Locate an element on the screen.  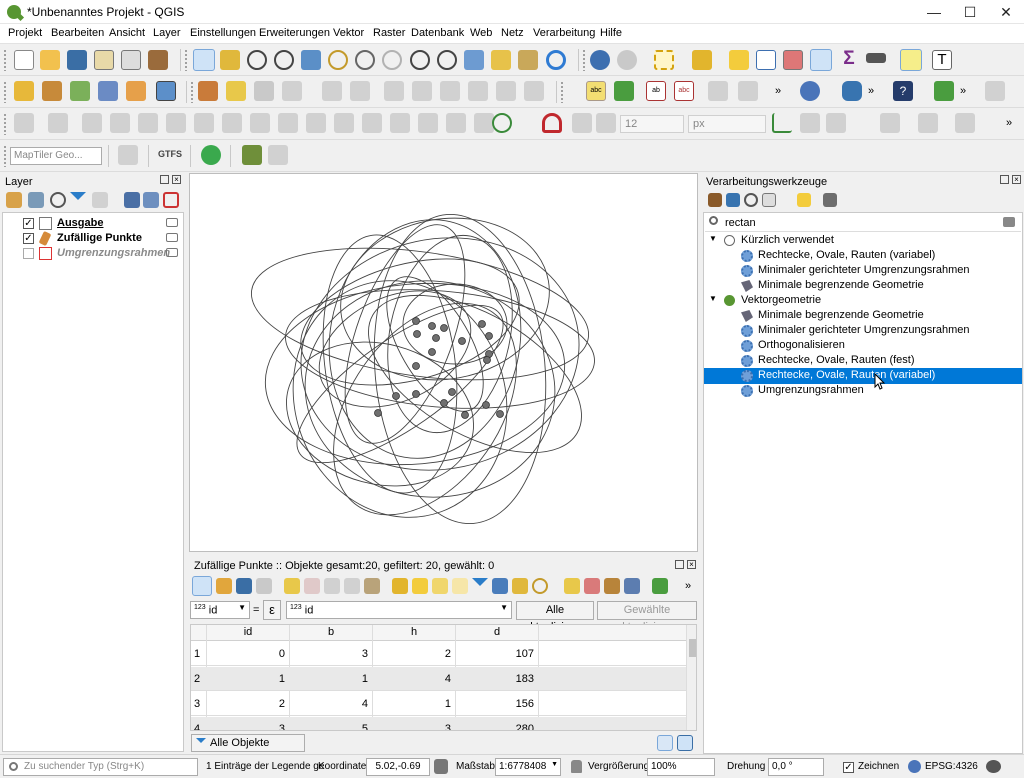
models-icon is located at coordinates (715, 200).